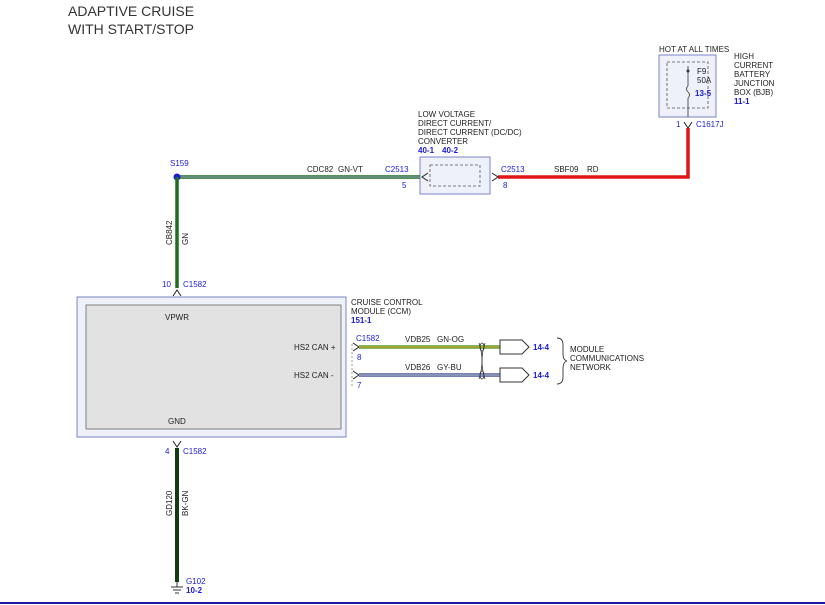  Describe the element at coordinates (368, 338) in the screenshot. I see `ccm-can-connector: C1582` at that location.